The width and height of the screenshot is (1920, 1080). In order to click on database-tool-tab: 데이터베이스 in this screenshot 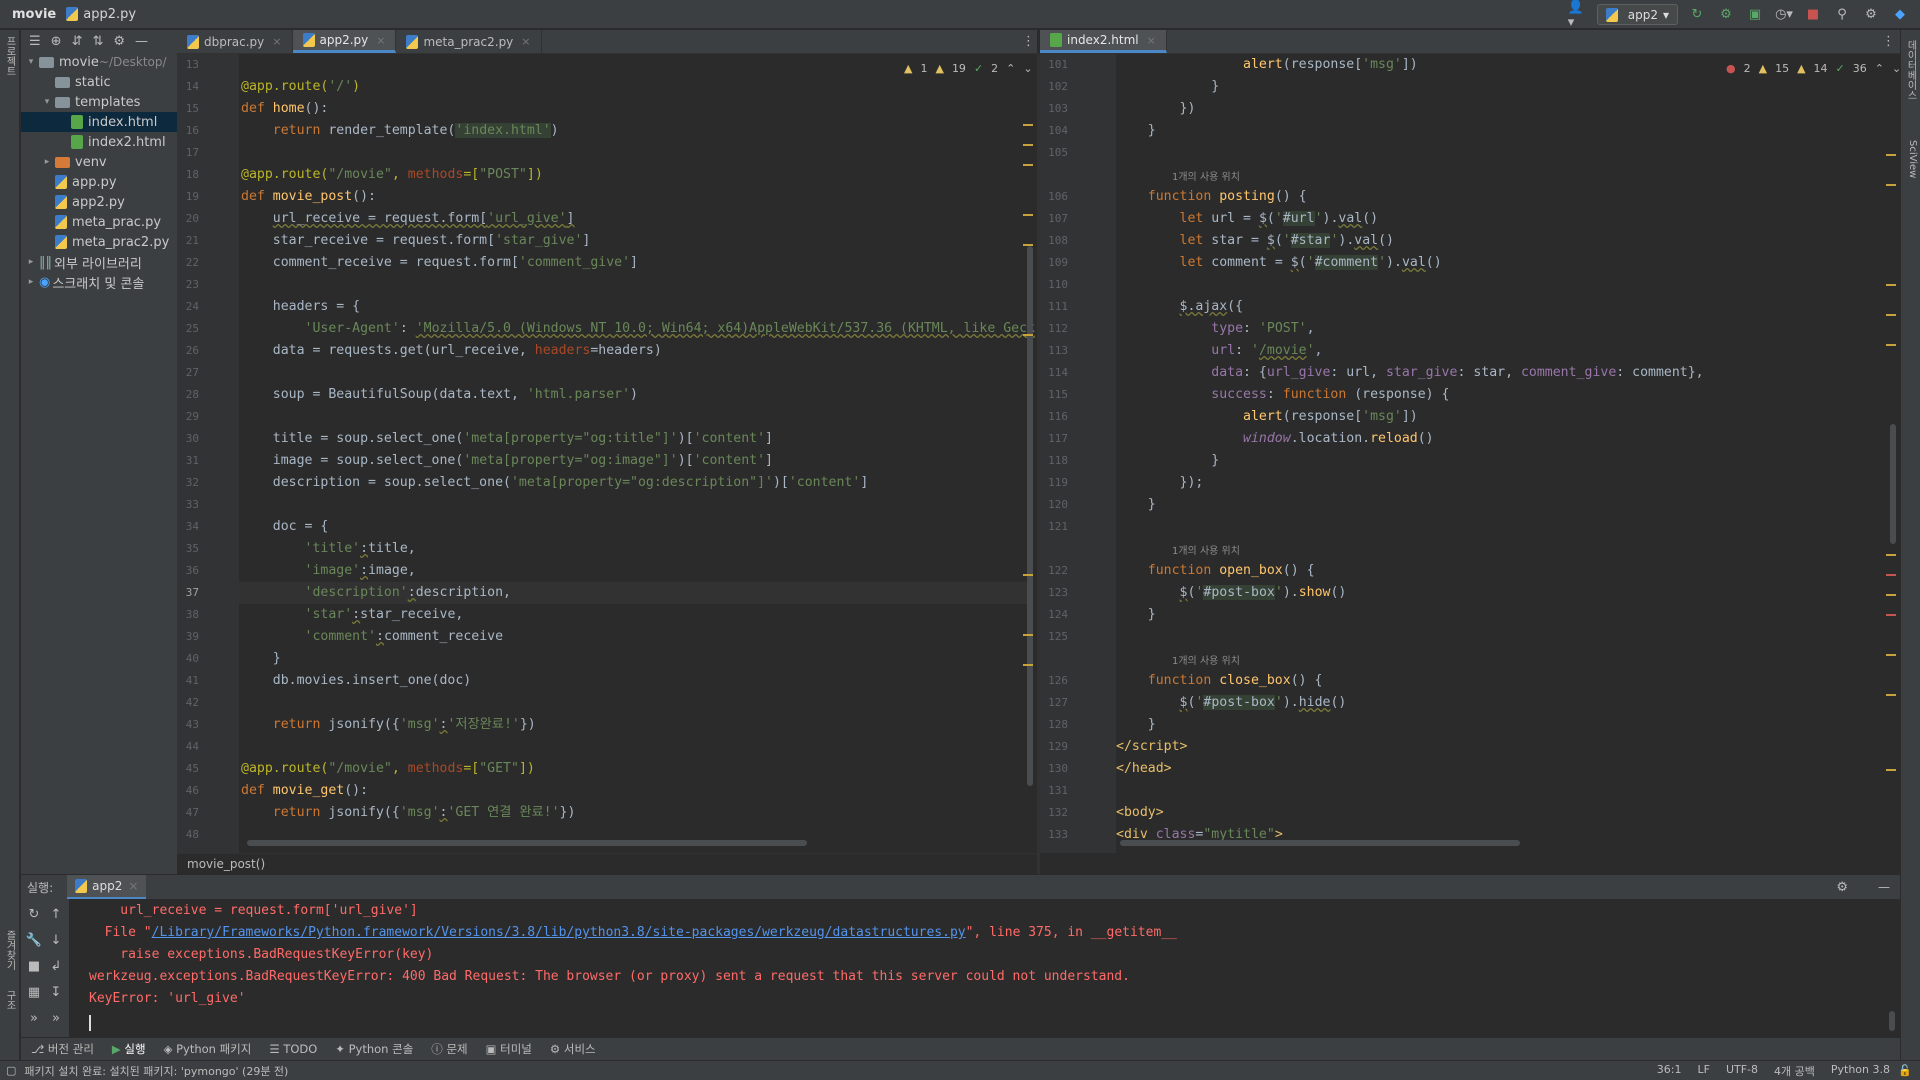, I will do `click(1911, 70)`.